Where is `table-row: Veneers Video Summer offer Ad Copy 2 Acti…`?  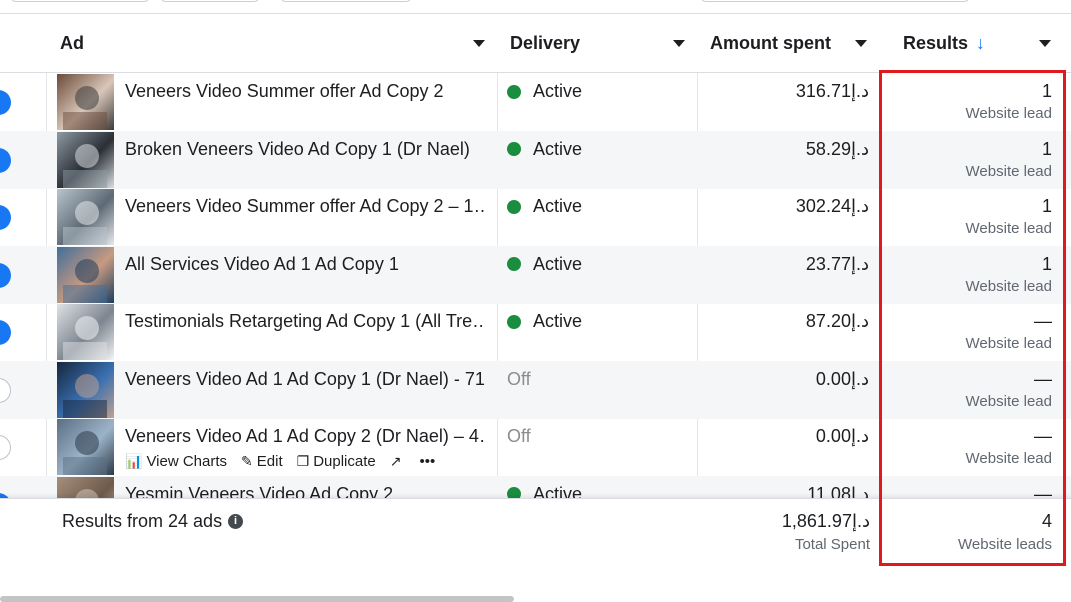 table-row: Veneers Video Summer offer Ad Copy 2 Acti… is located at coordinates (535, 102).